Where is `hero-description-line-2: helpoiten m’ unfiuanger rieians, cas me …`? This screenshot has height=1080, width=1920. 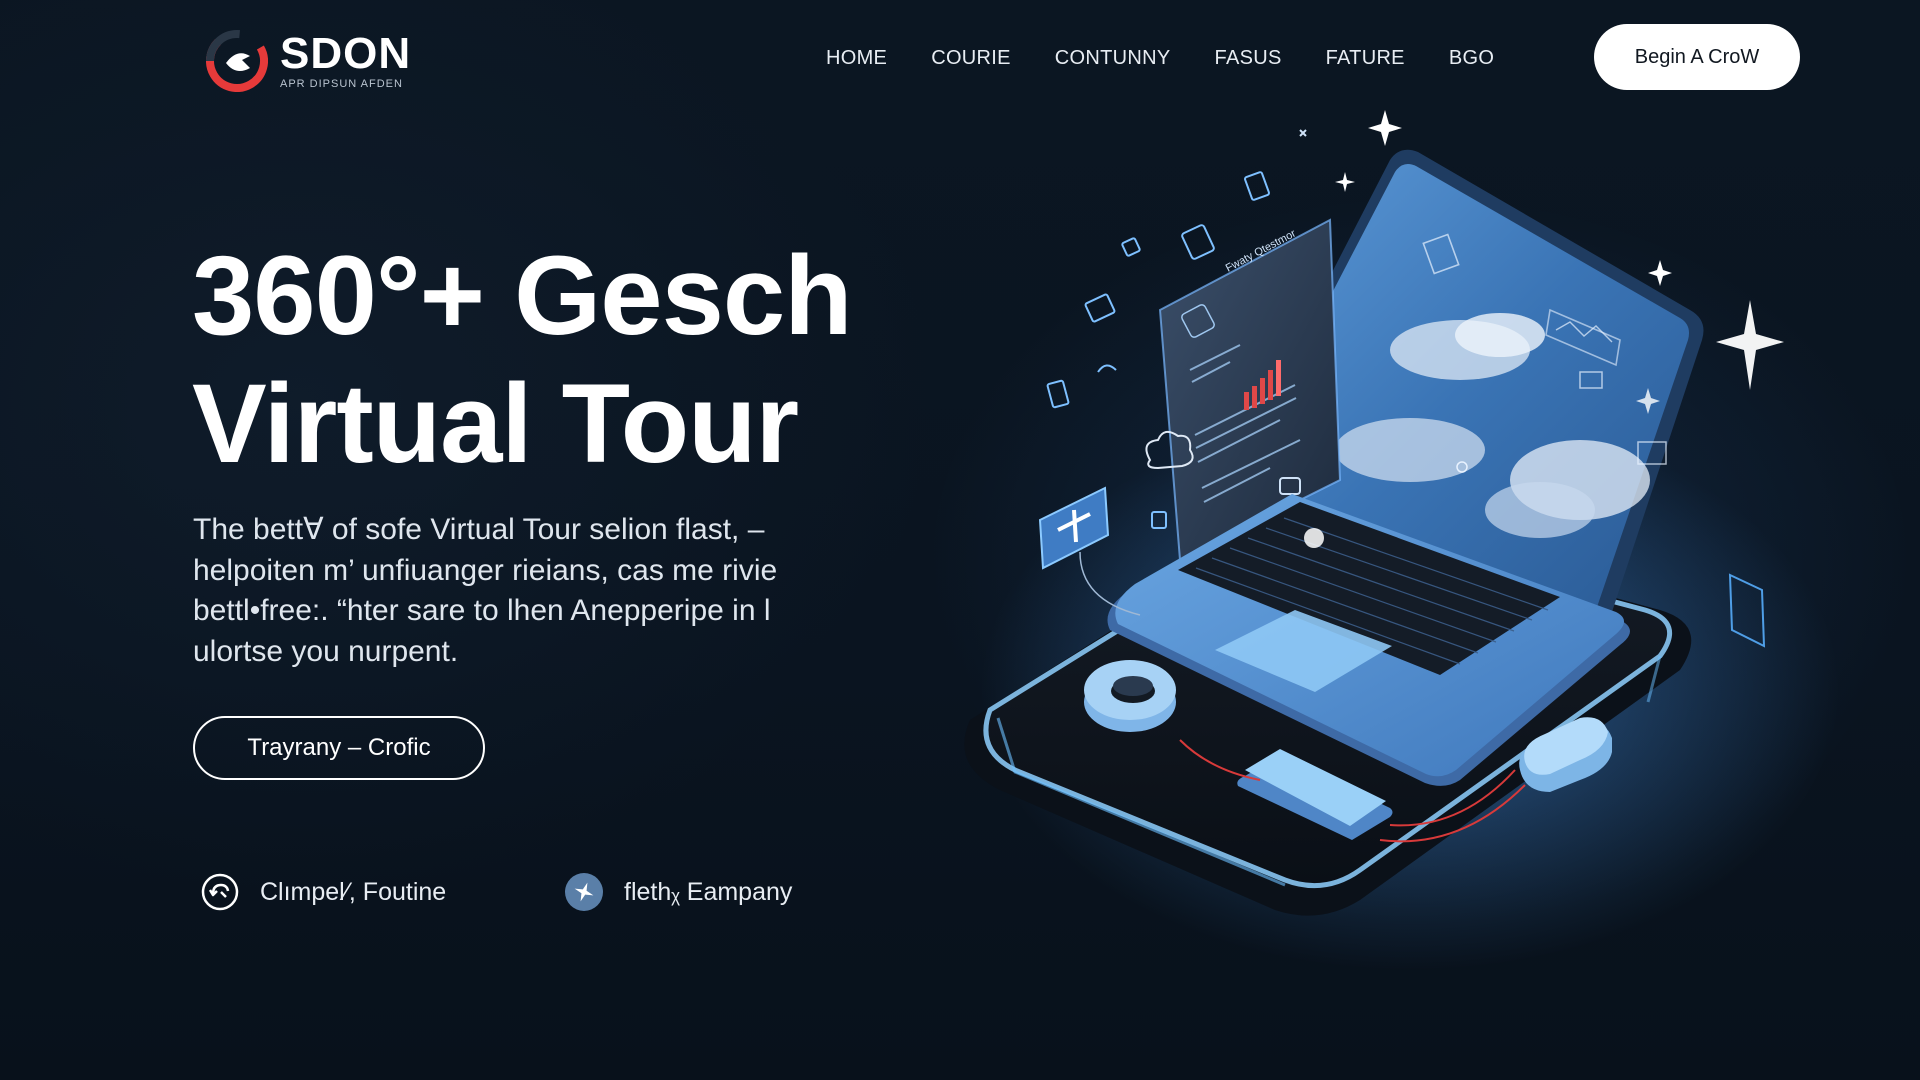
hero-description-line-2: helpoiten m’ unfiuanger rieians, cas me … is located at coordinates (485, 570).